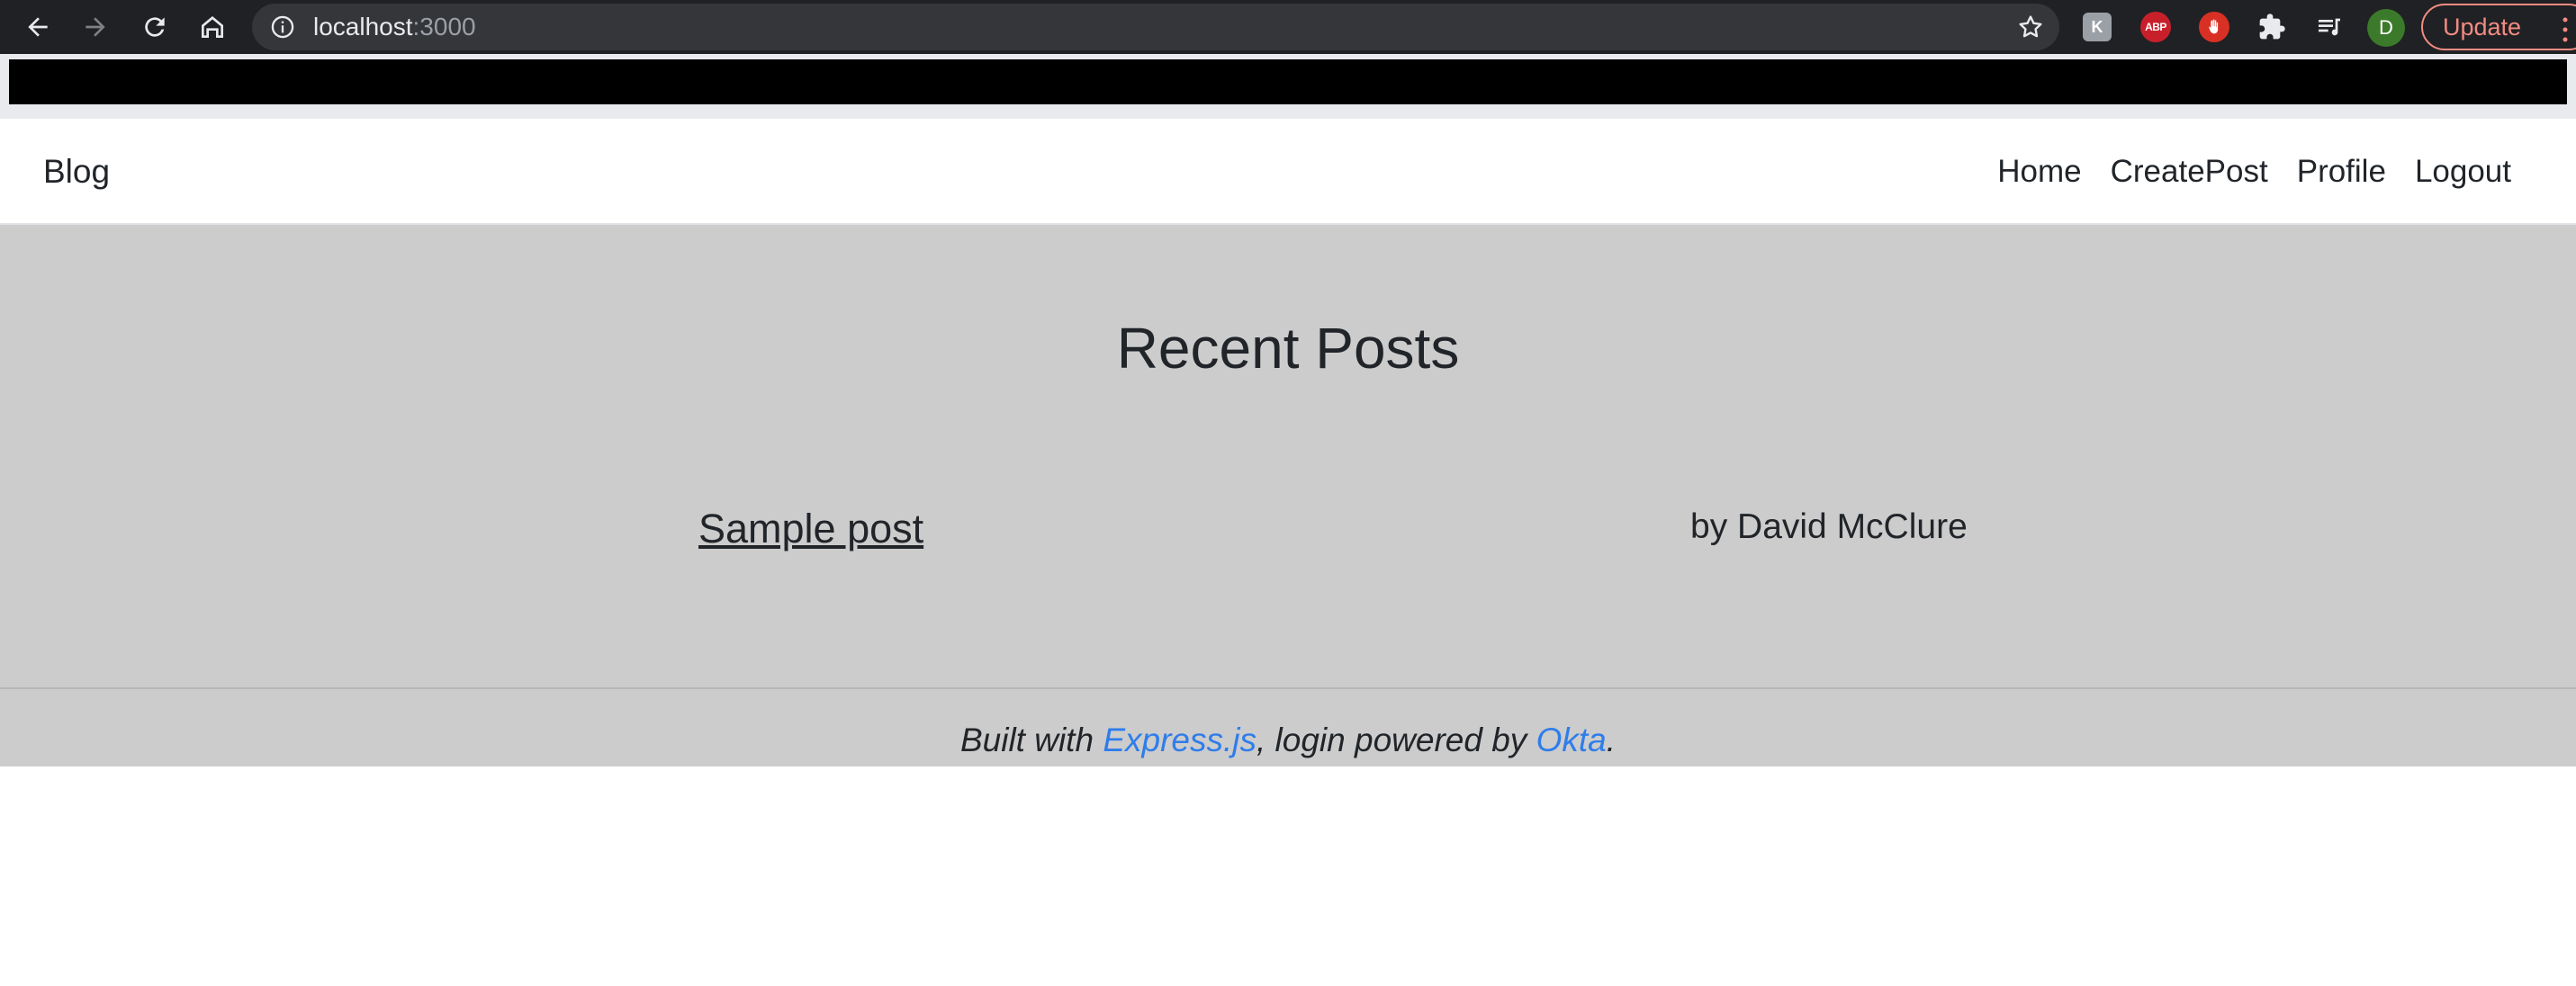  What do you see at coordinates (1829, 526) in the screenshot?
I see `post-author: by David McClure` at bounding box center [1829, 526].